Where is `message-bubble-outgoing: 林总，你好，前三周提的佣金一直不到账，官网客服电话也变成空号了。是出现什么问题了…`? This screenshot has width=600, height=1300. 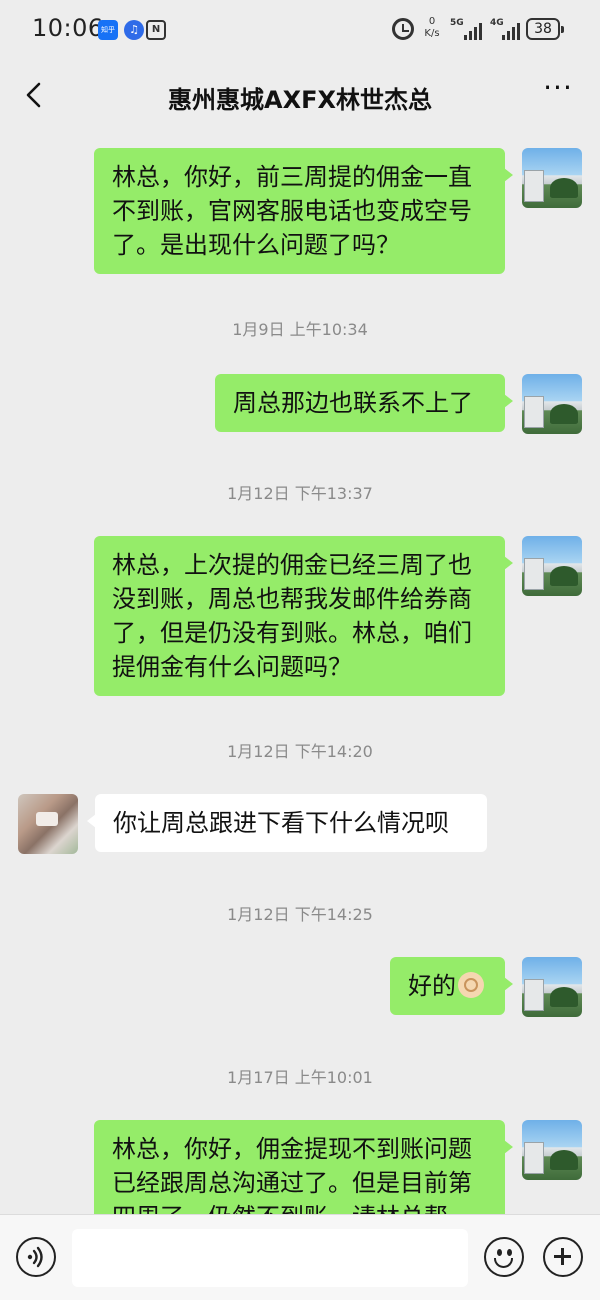 message-bubble-outgoing: 林总，你好，前三周提的佣金一直不到账，官网客服电话也变成空号了。是出现什么问题了… is located at coordinates (303, 211).